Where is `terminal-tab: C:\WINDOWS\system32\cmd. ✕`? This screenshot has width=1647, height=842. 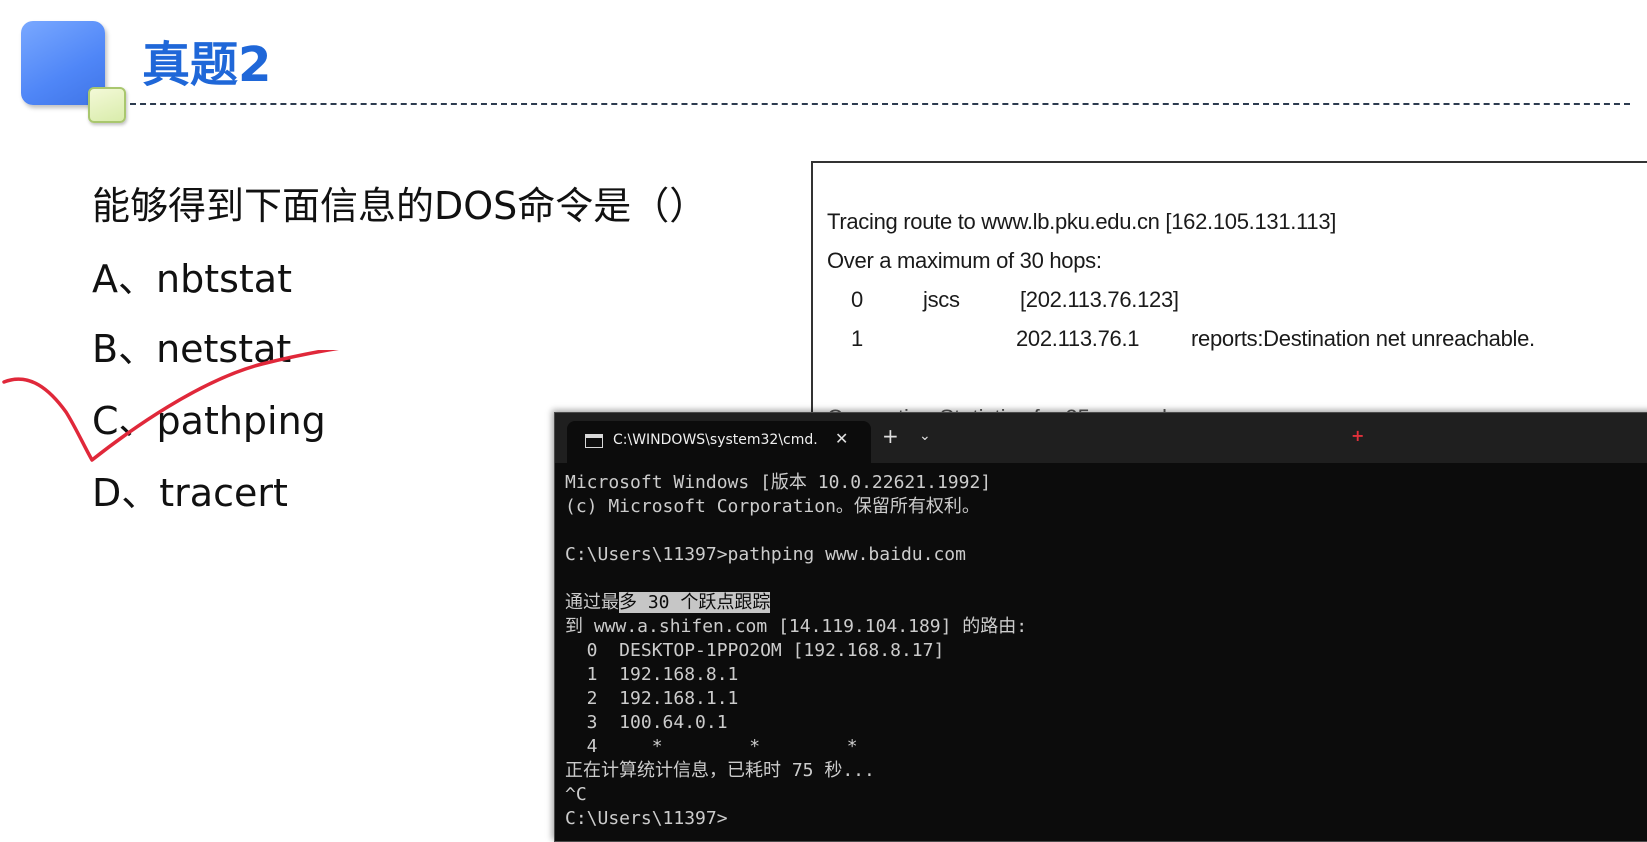
terminal-tab: C:\WINDOWS\system32\cmd. ✕ is located at coordinates (719, 442).